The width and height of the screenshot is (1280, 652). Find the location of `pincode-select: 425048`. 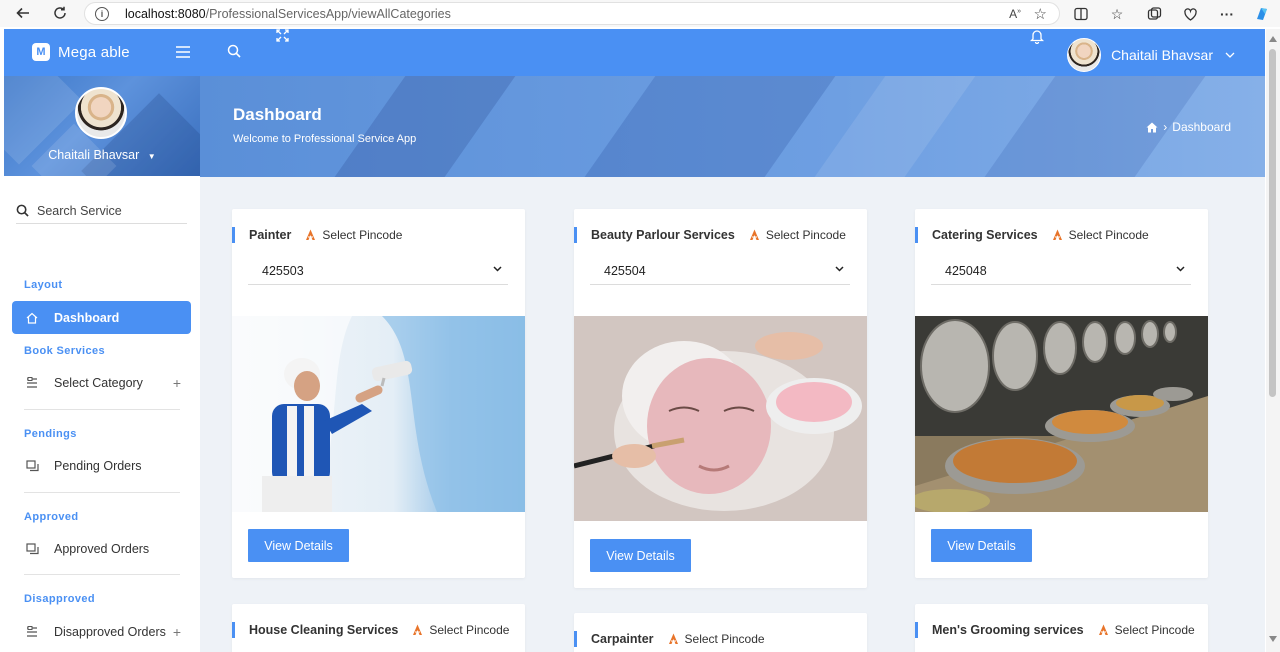

pincode-select: 425048 is located at coordinates (1061, 271).